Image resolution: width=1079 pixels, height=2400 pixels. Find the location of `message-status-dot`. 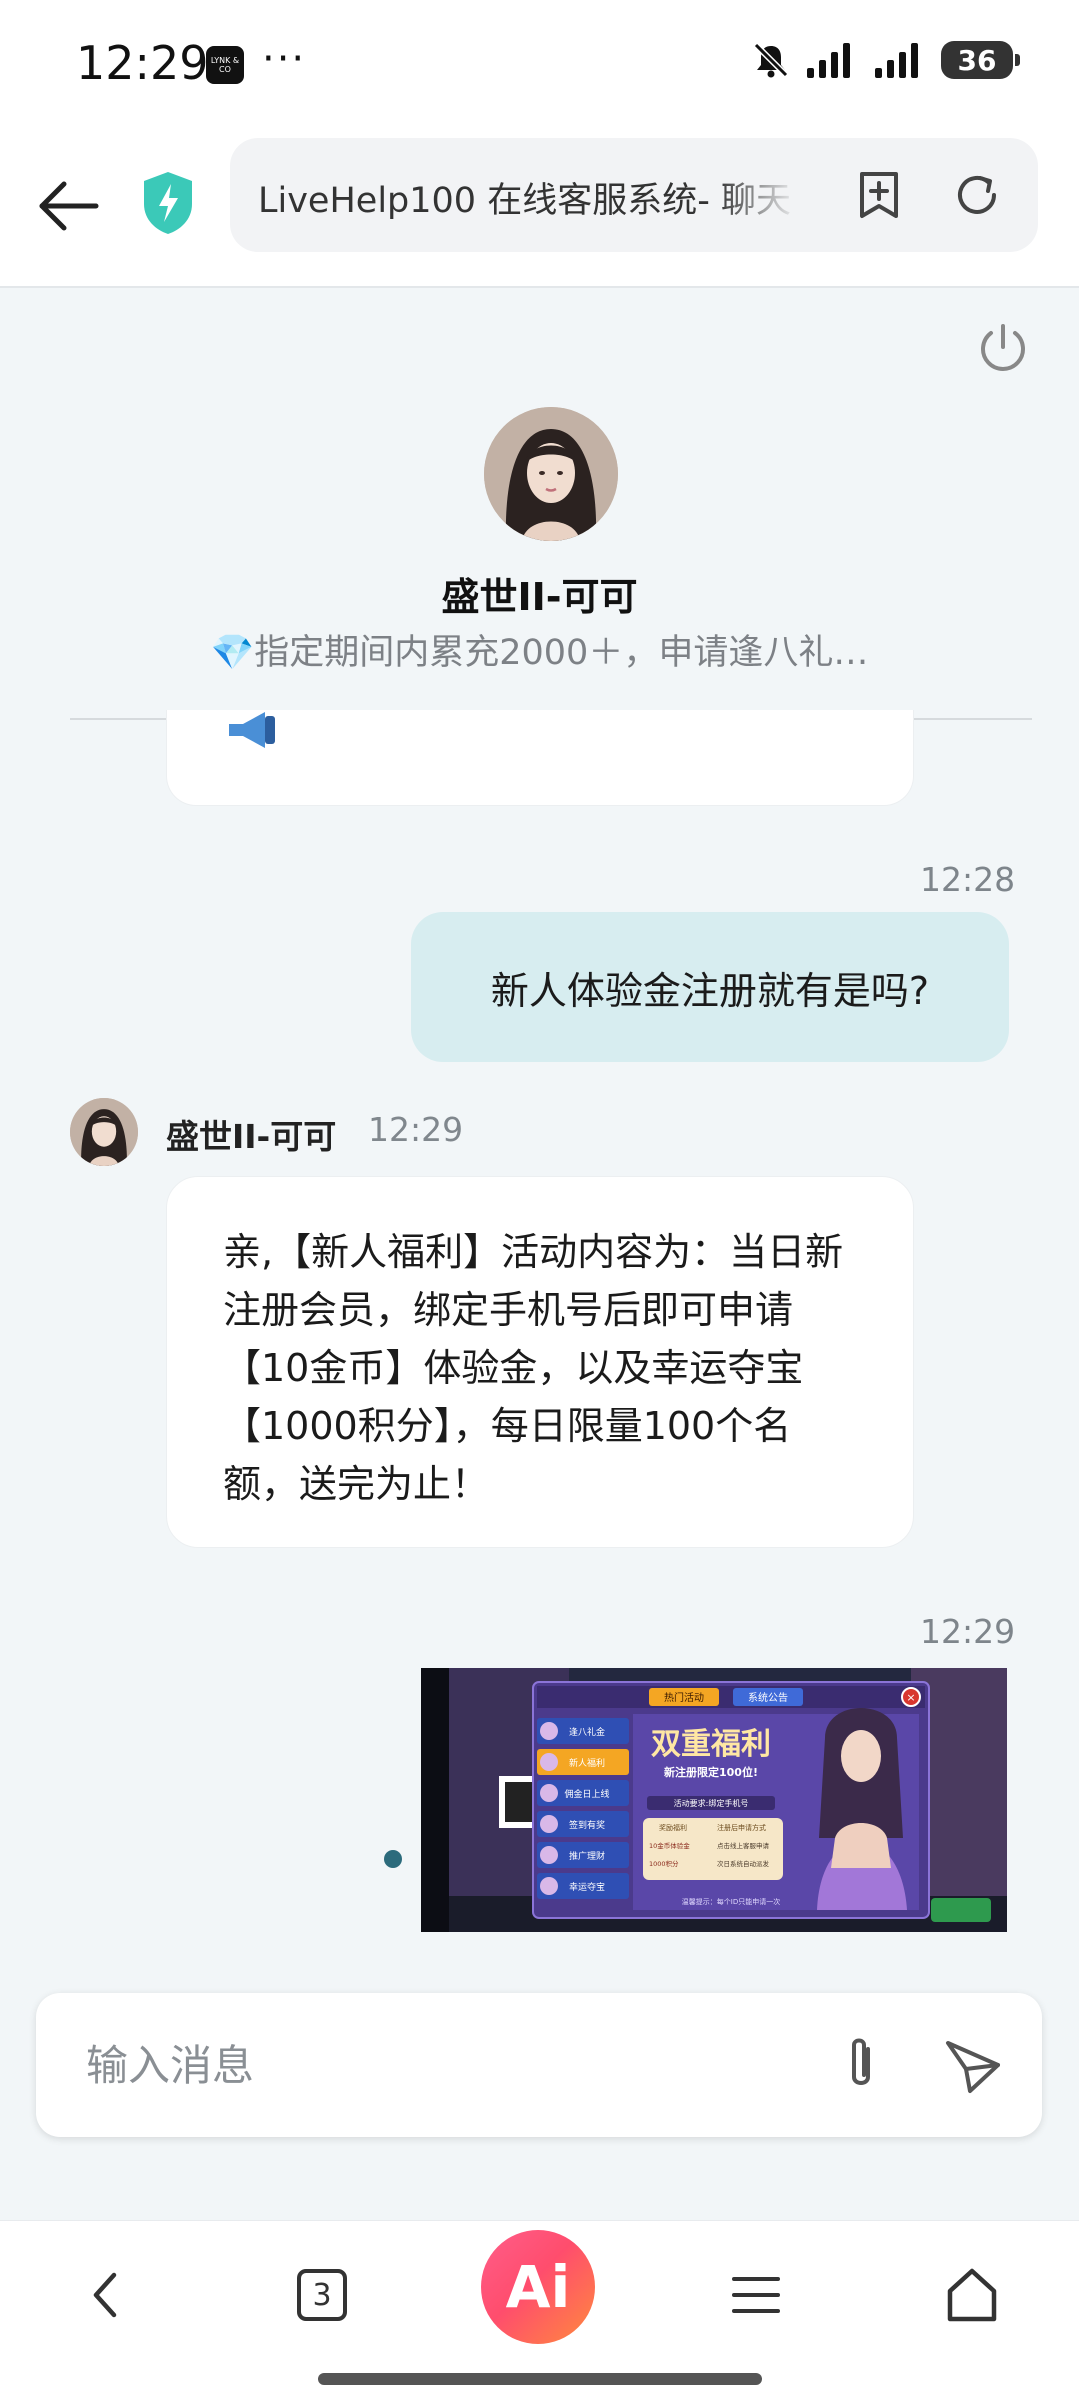

message-status-dot is located at coordinates (393, 1859).